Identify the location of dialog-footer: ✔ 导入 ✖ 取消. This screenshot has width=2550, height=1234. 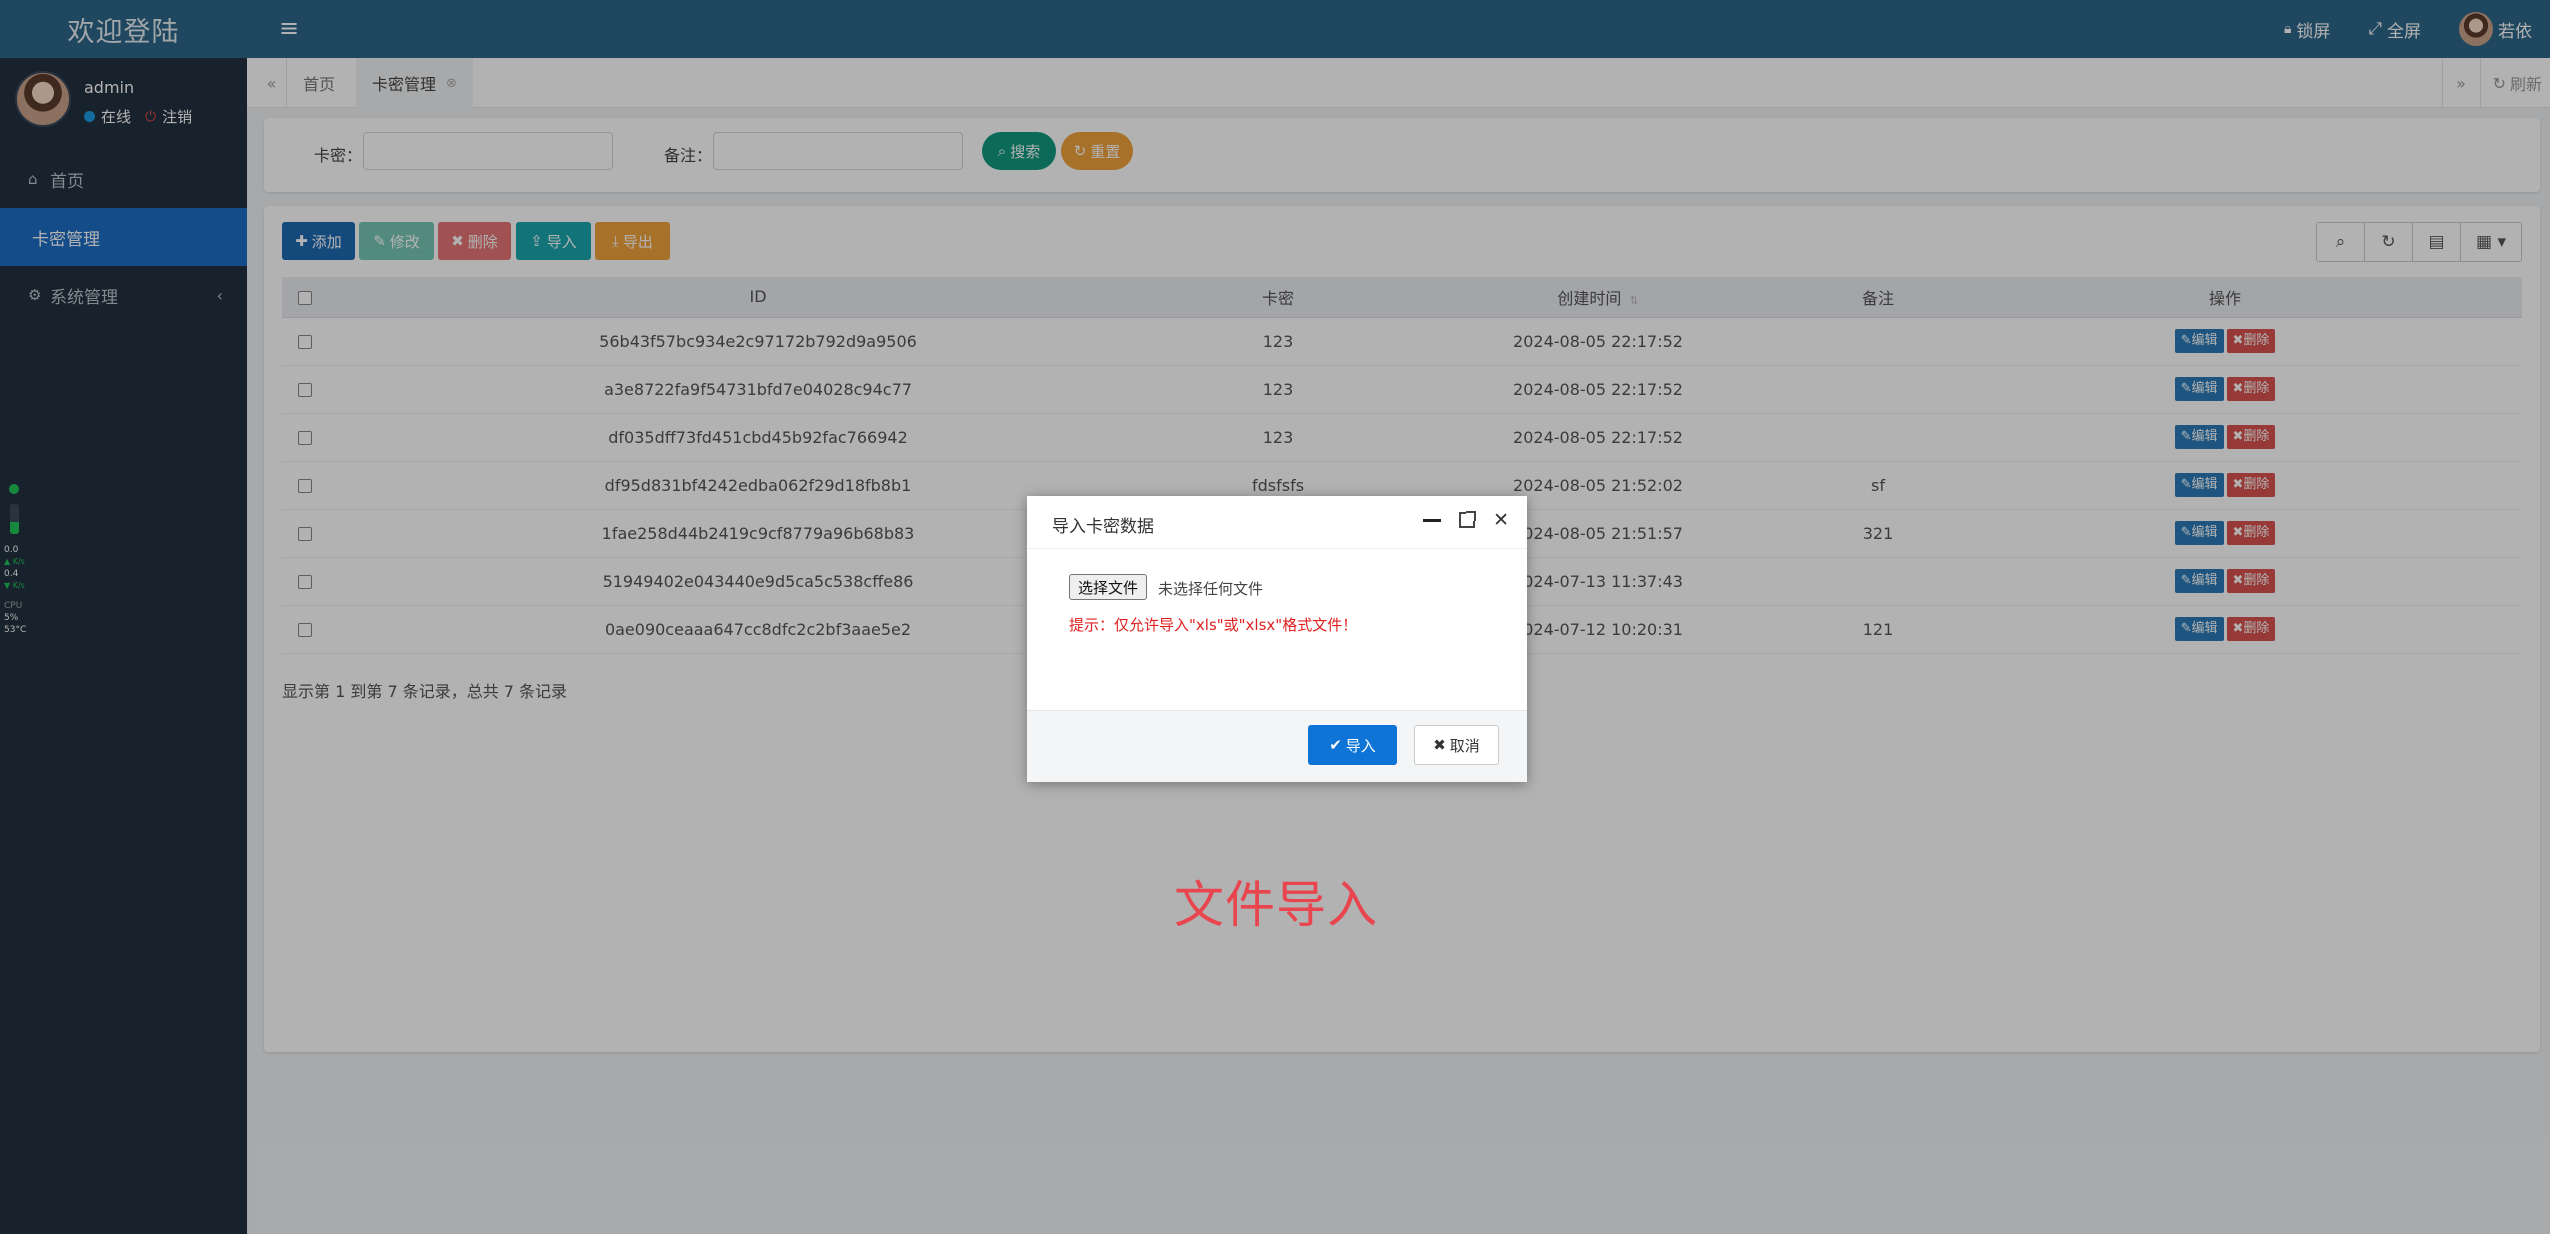
(1277, 746).